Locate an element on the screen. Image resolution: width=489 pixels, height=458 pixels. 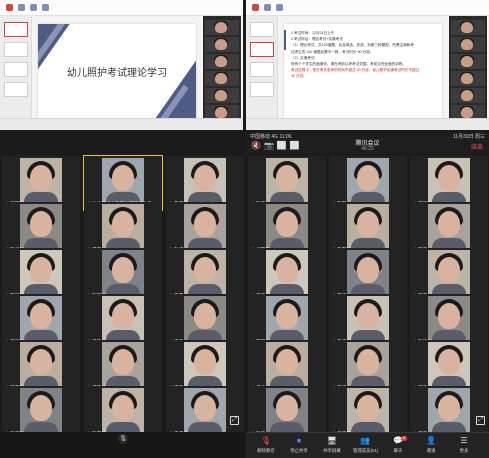
mic-off-icon: 🎙 is located at coordinates (266, 440).